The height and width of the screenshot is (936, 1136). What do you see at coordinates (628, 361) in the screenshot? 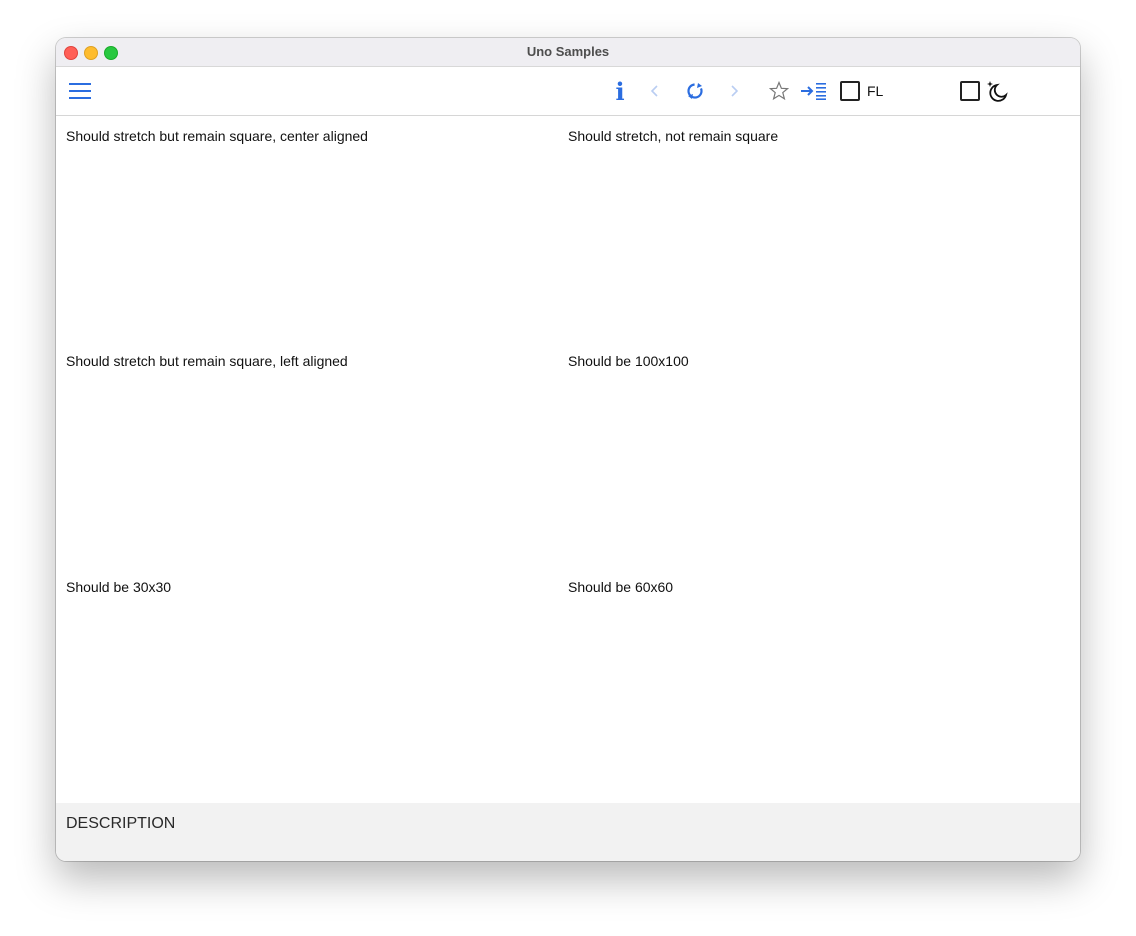
I see `sample-label-100x100: Should be 100x100` at bounding box center [628, 361].